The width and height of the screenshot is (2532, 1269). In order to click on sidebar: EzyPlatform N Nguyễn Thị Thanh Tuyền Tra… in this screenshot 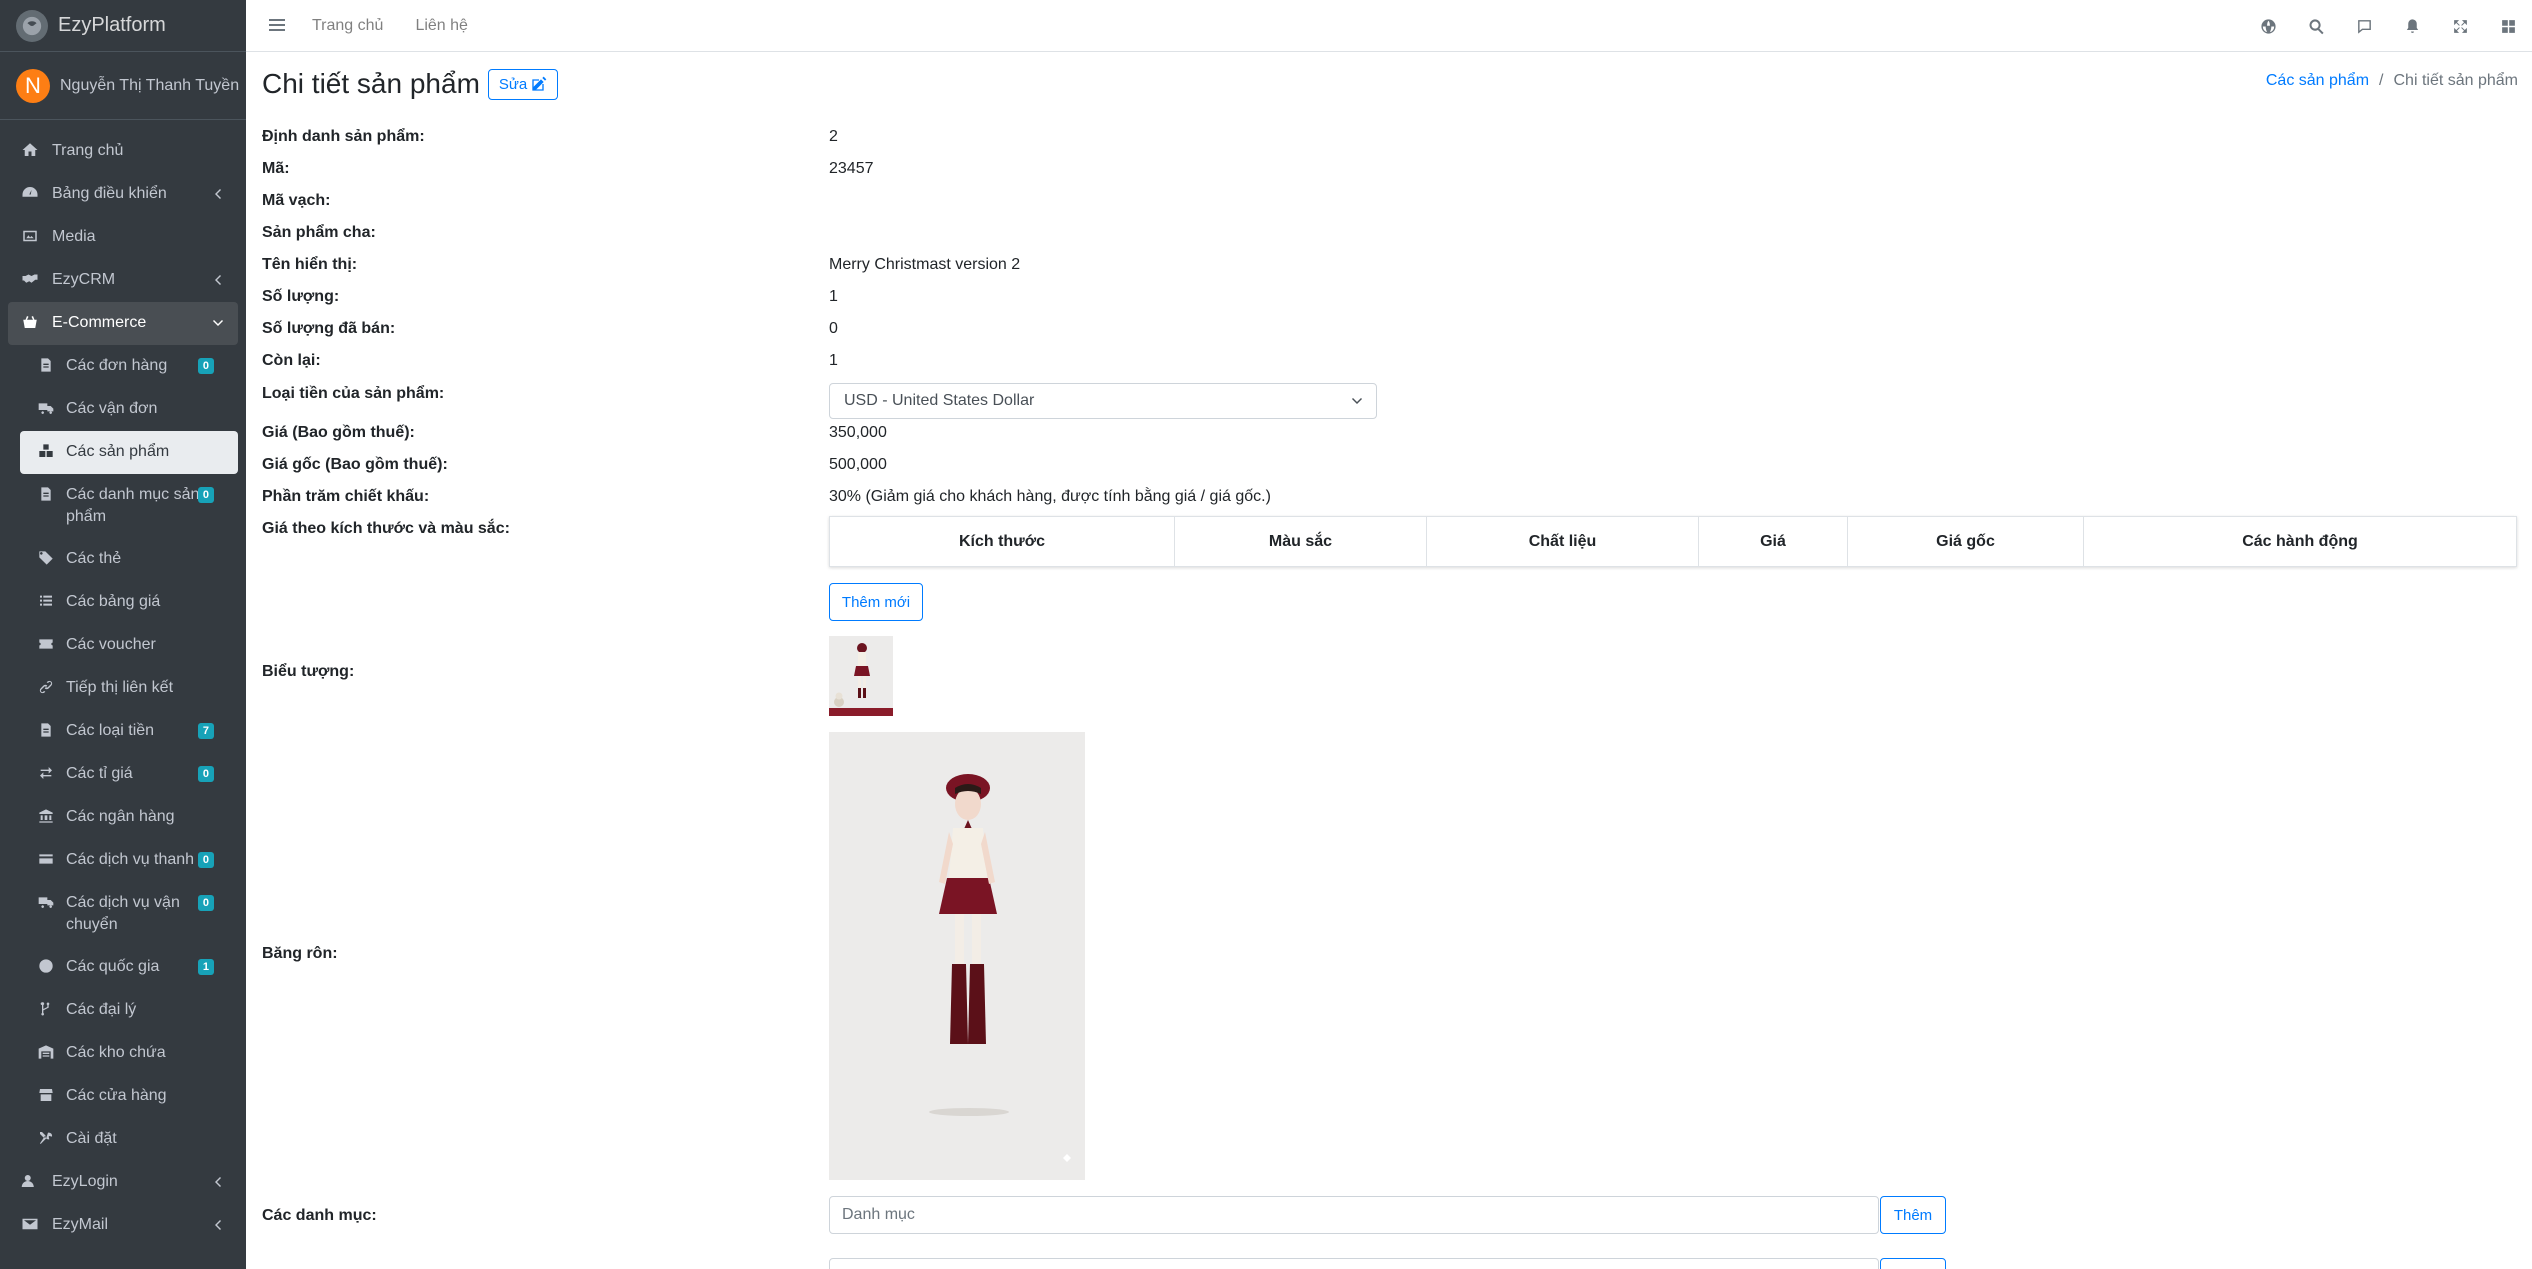, I will do `click(123, 634)`.